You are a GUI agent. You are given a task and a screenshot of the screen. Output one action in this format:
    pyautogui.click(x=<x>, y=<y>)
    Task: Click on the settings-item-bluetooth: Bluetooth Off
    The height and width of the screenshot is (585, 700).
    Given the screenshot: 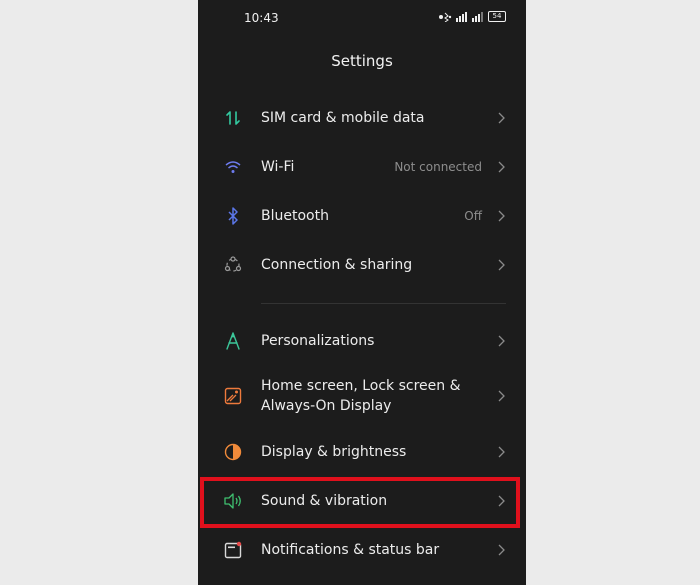 What is the action you would take?
    pyautogui.click(x=362, y=216)
    